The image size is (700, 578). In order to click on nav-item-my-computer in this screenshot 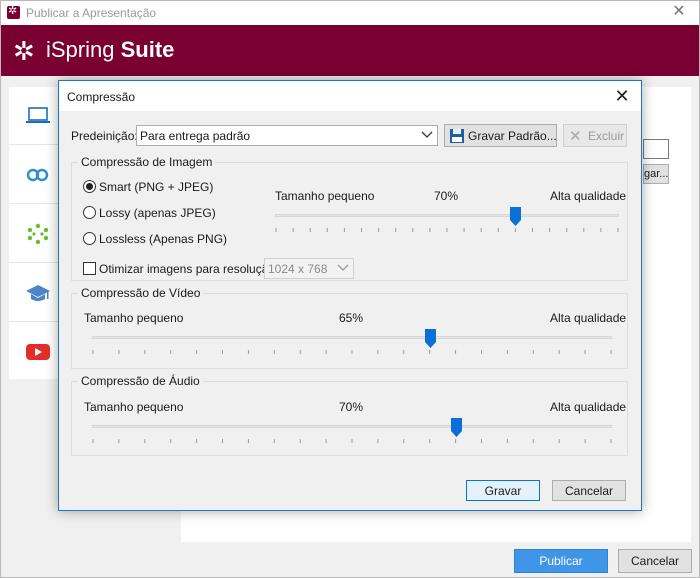, I will do `click(36, 116)`.